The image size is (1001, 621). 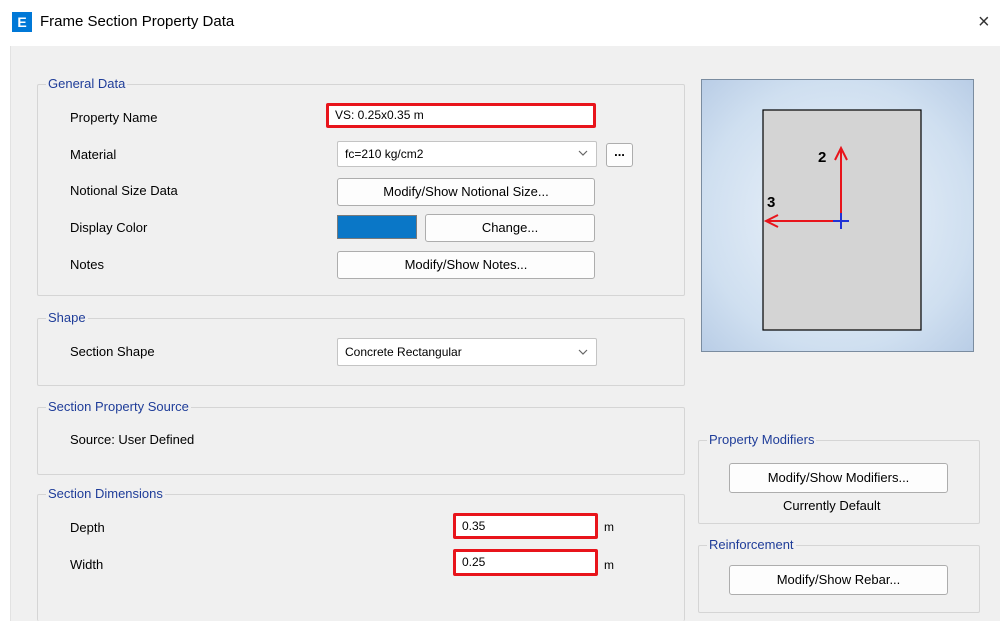 I want to click on material-select: fc=210 kg/cm2, so click(x=467, y=154).